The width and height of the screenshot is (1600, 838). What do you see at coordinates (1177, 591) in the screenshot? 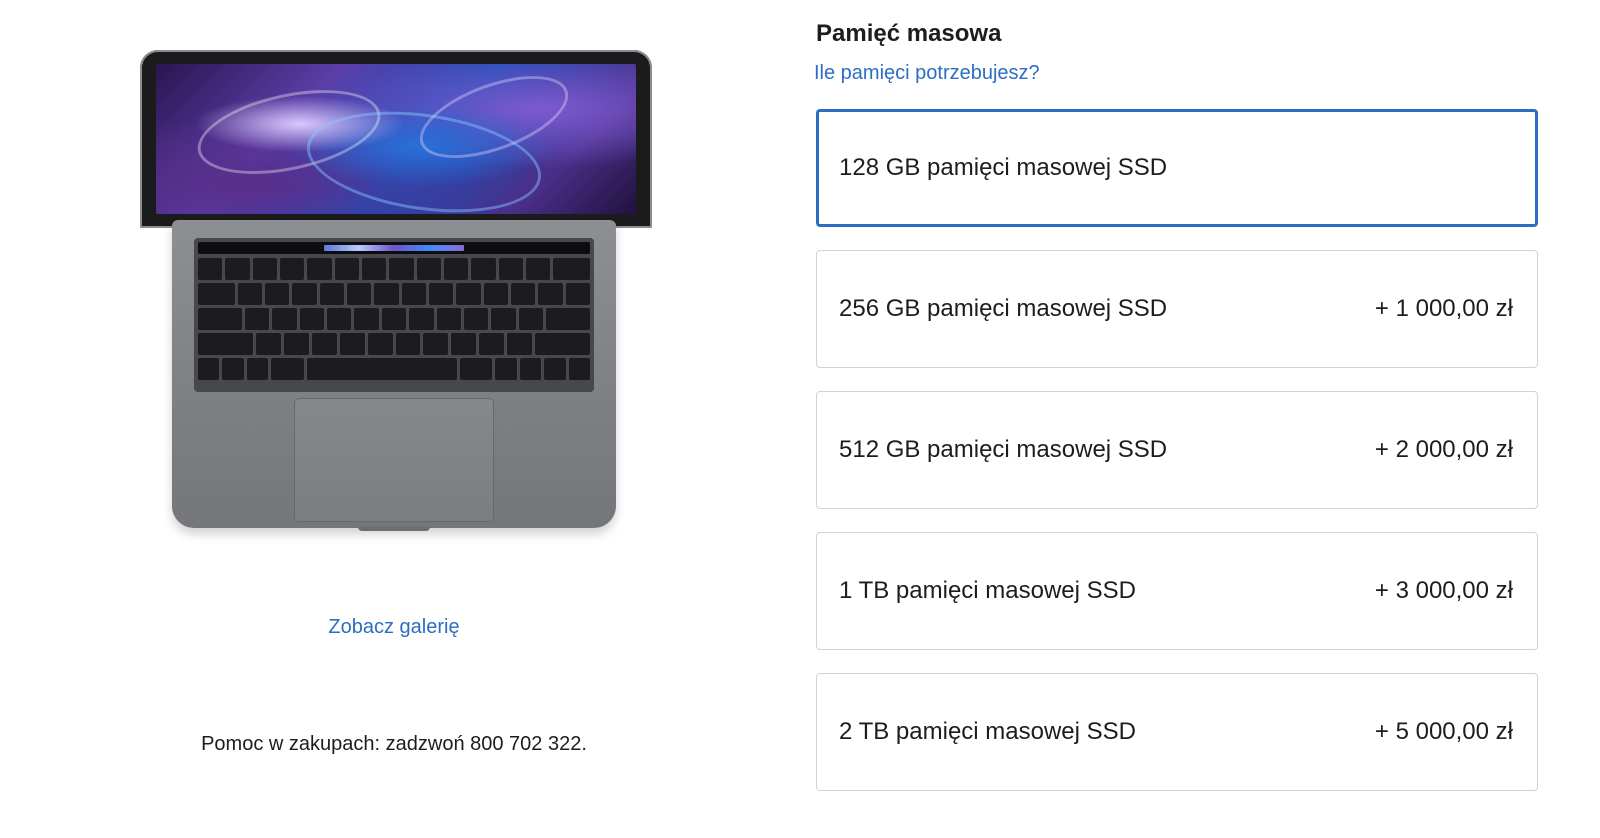
I see `storage-option-1tb: 1 TB pamięci masowej SSD + 3 000,00 zł` at bounding box center [1177, 591].